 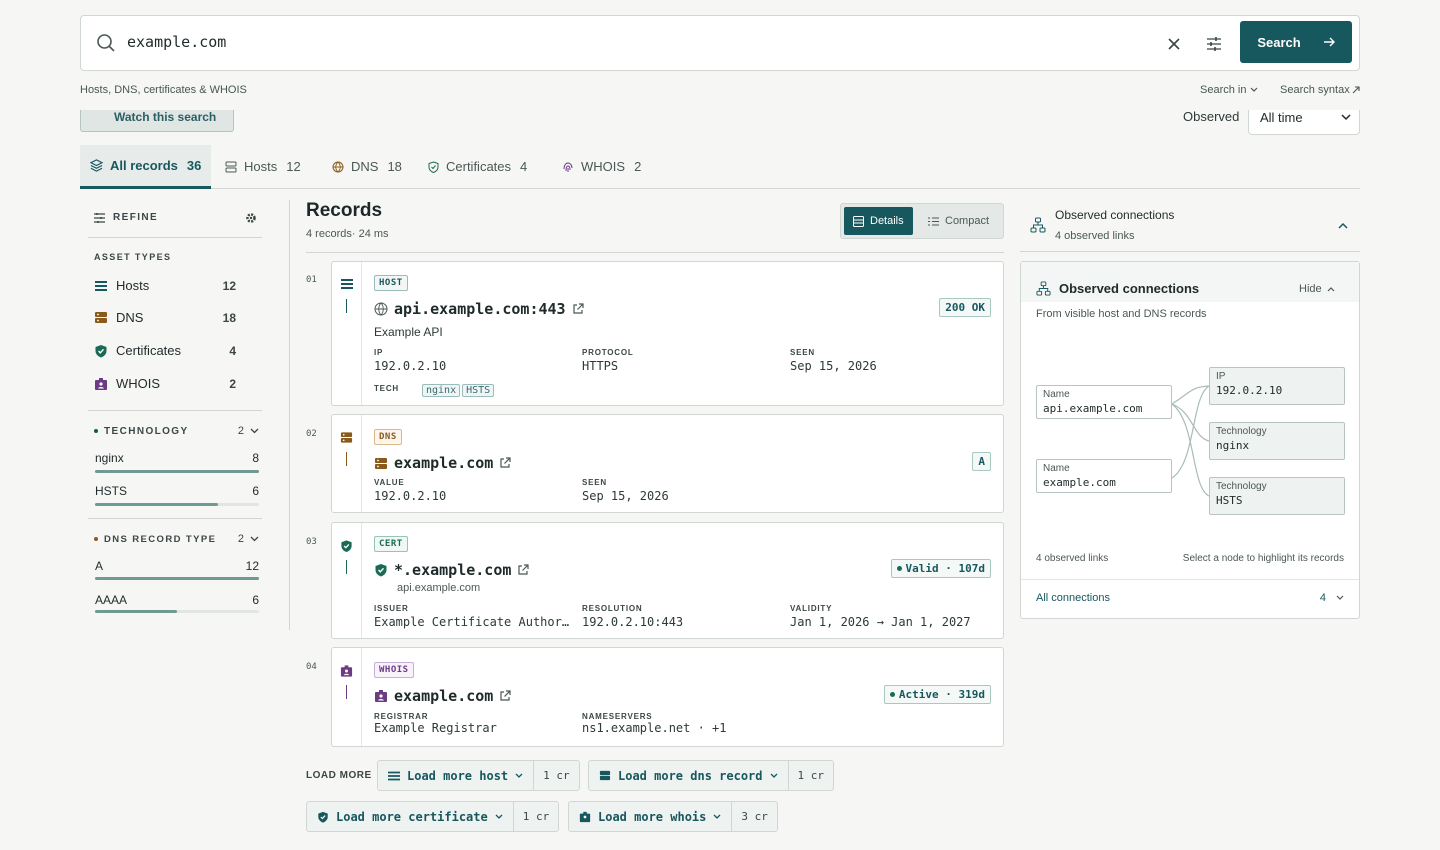 I want to click on record-number: 01, so click(x=311, y=280).